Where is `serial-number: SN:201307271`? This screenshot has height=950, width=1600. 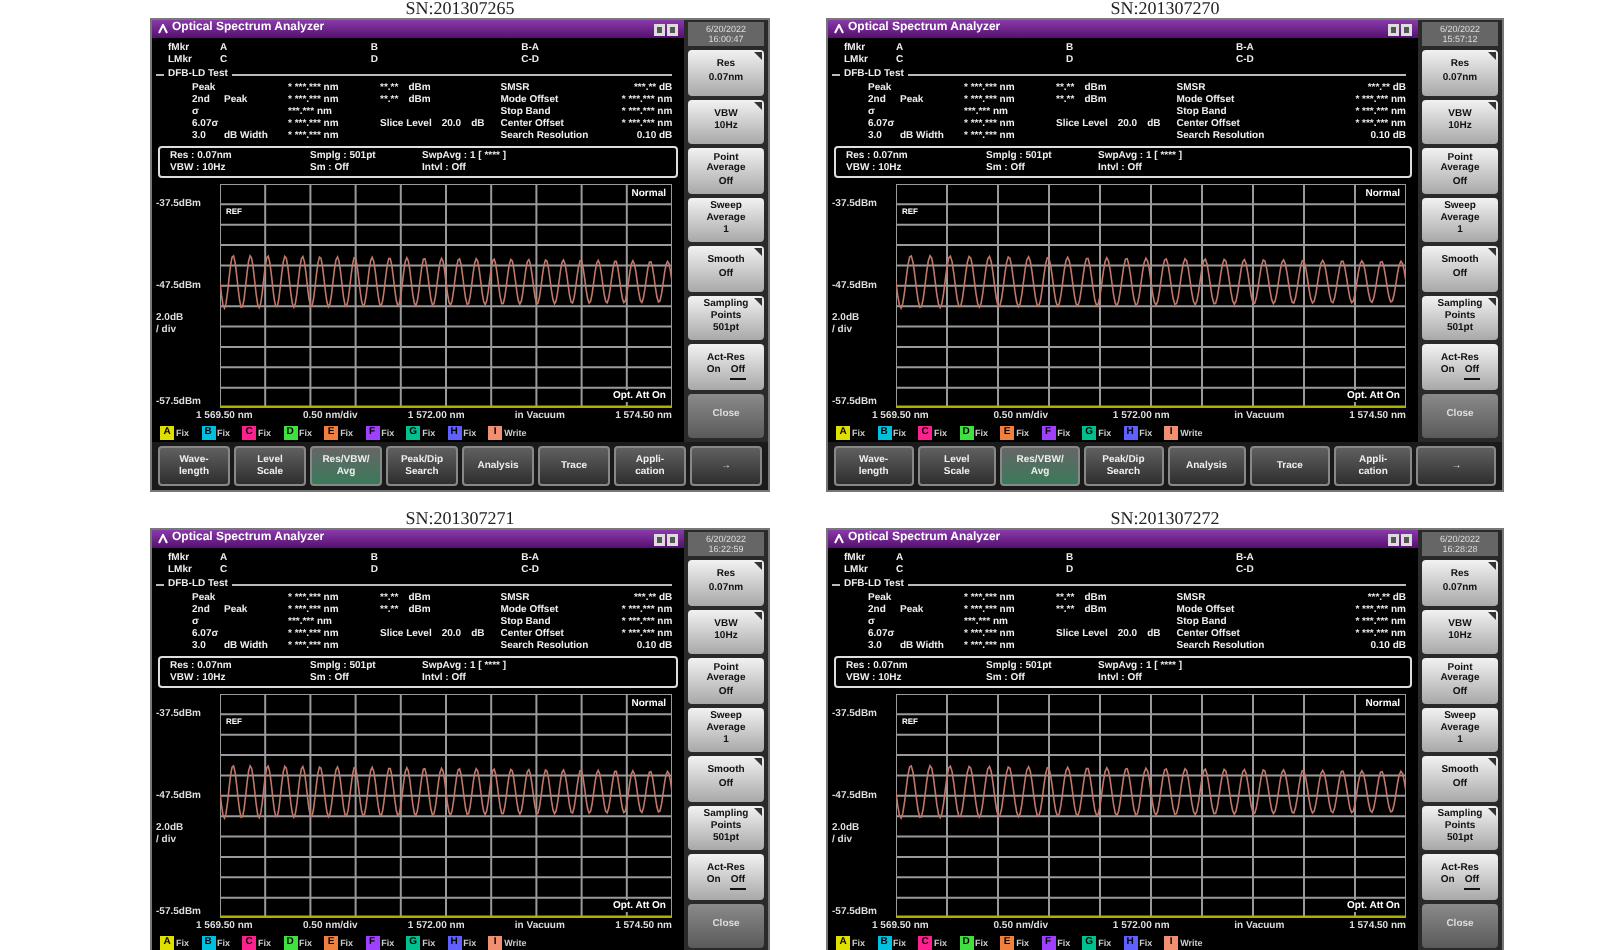 serial-number: SN:201307271 is located at coordinates (460, 519).